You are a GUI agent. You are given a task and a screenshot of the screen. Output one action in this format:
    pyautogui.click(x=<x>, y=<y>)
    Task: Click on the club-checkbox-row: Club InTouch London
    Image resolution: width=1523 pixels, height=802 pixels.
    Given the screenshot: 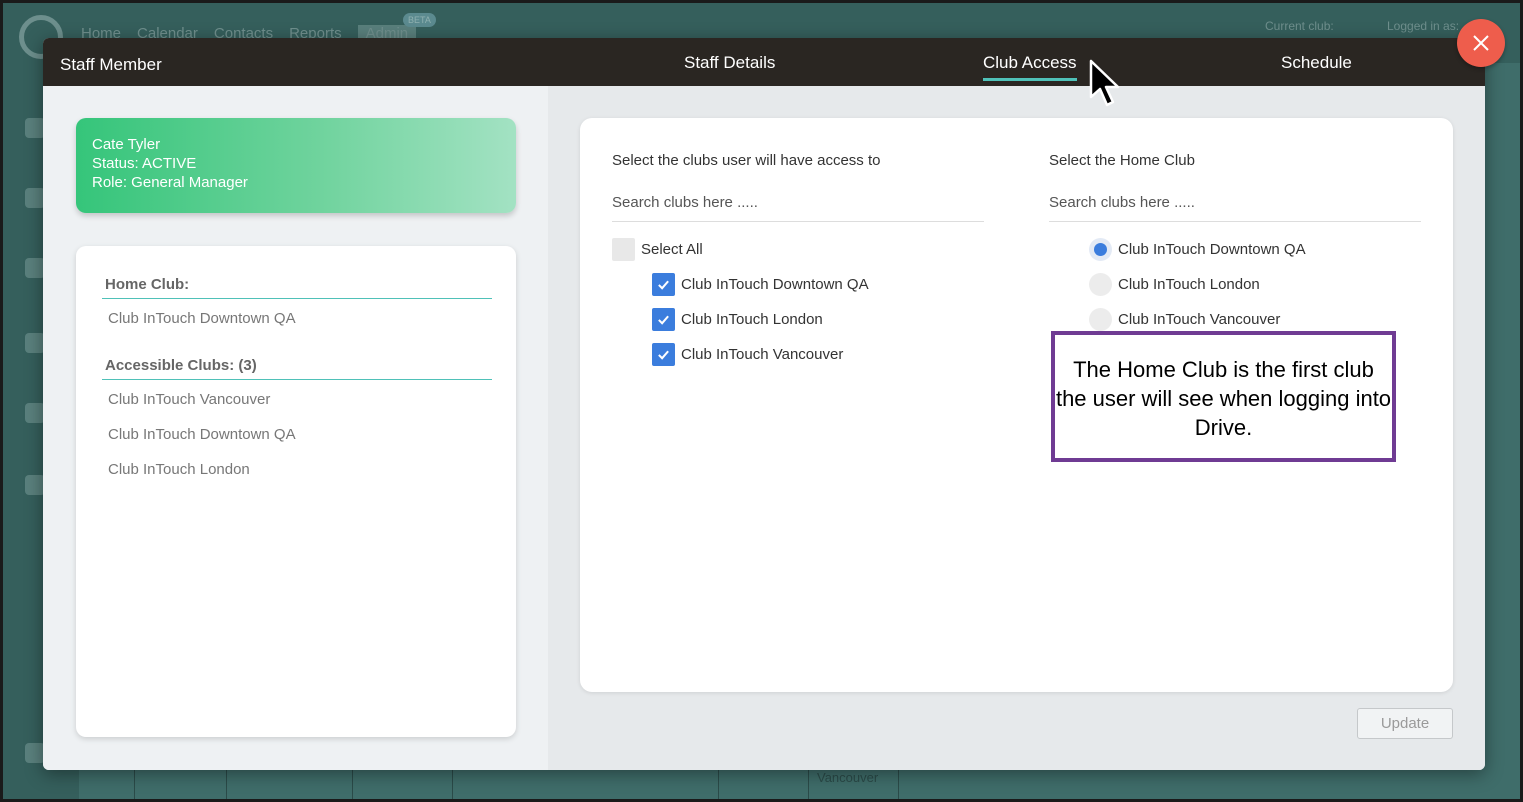 What is the action you would take?
    pyautogui.click(x=737, y=319)
    